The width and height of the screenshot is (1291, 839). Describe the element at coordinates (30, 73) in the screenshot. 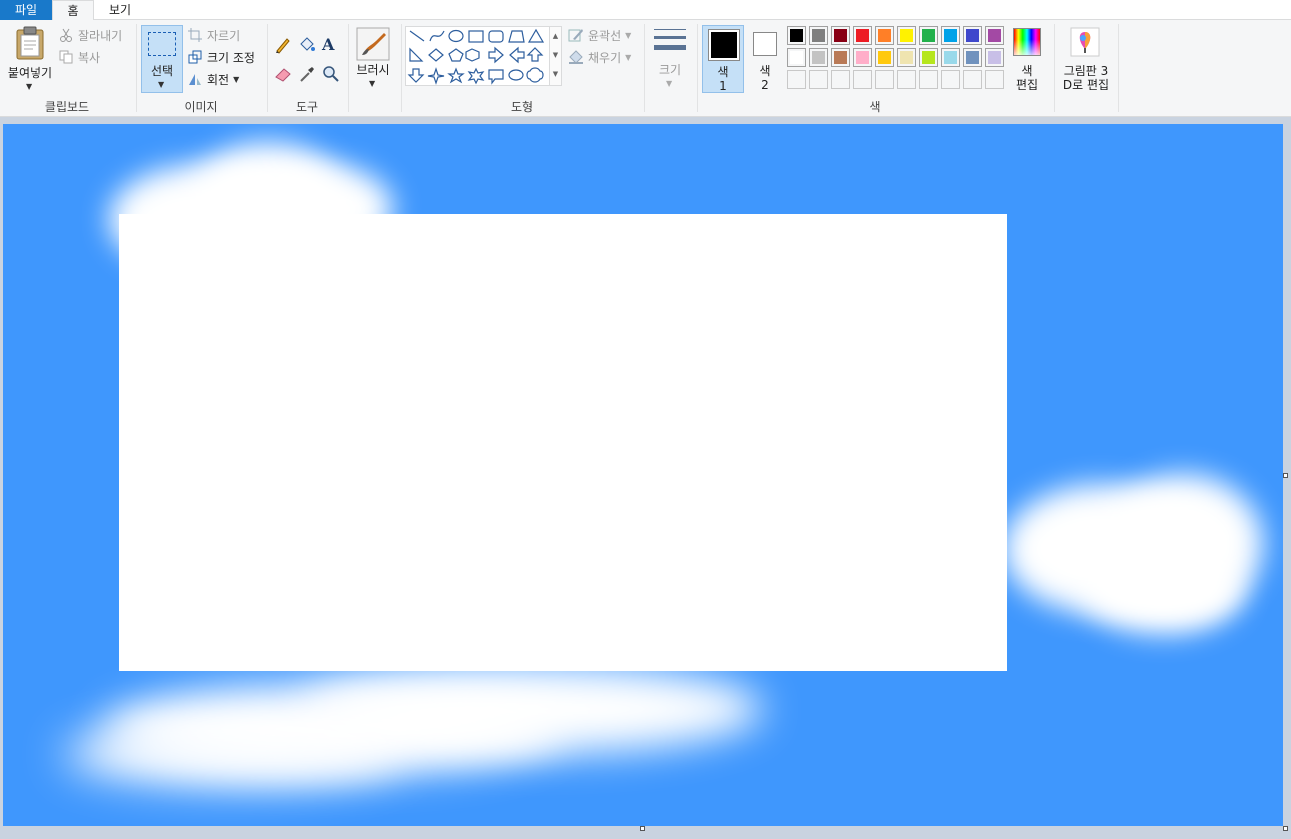

I see `paste-label: 붙여넣기` at that location.